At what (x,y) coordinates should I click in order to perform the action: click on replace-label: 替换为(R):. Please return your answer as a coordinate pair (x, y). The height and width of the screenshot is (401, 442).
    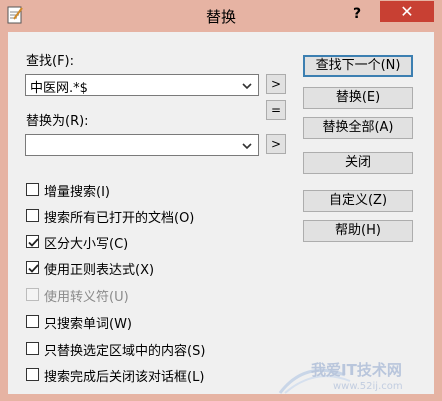
    Looking at the image, I should click on (57, 121).